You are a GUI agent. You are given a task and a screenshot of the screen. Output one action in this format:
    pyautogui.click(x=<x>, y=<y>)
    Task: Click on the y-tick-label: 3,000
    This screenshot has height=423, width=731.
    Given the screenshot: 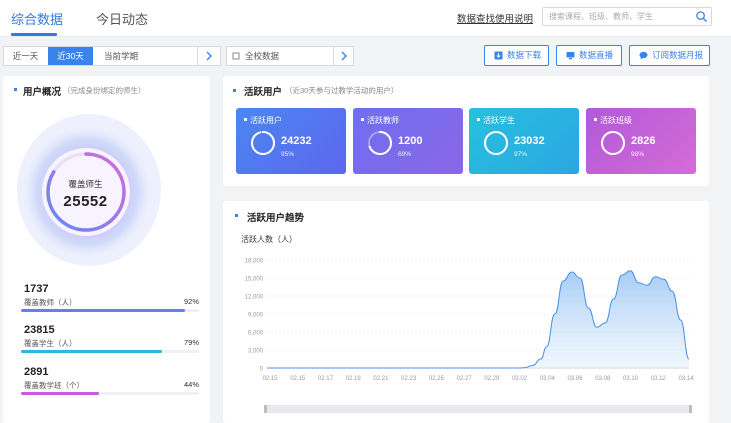 What is the action you would take?
    pyautogui.click(x=256, y=352)
    